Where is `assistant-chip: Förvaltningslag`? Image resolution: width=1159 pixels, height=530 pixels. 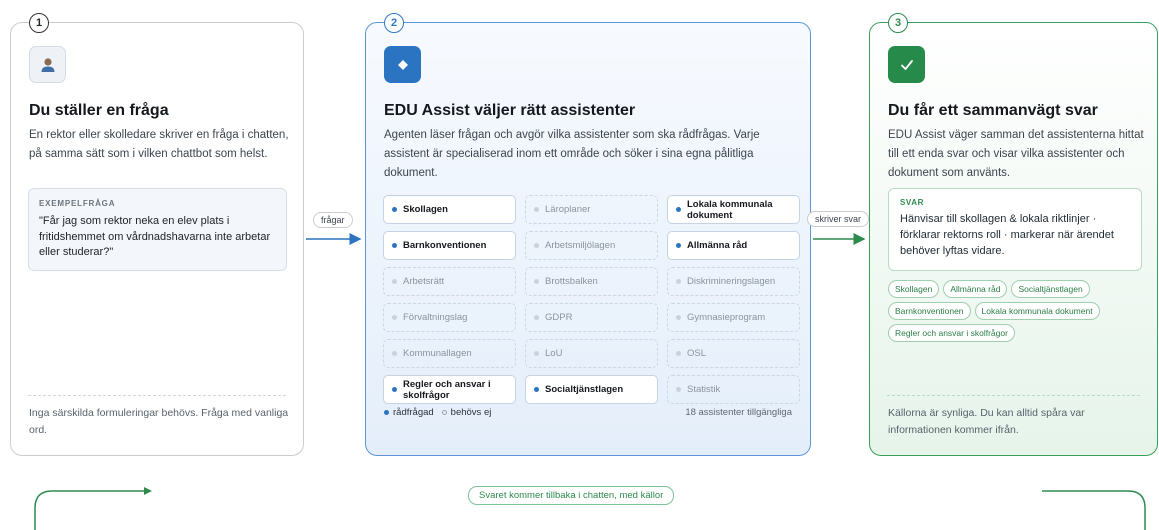 assistant-chip: Förvaltningslag is located at coordinates (449, 317).